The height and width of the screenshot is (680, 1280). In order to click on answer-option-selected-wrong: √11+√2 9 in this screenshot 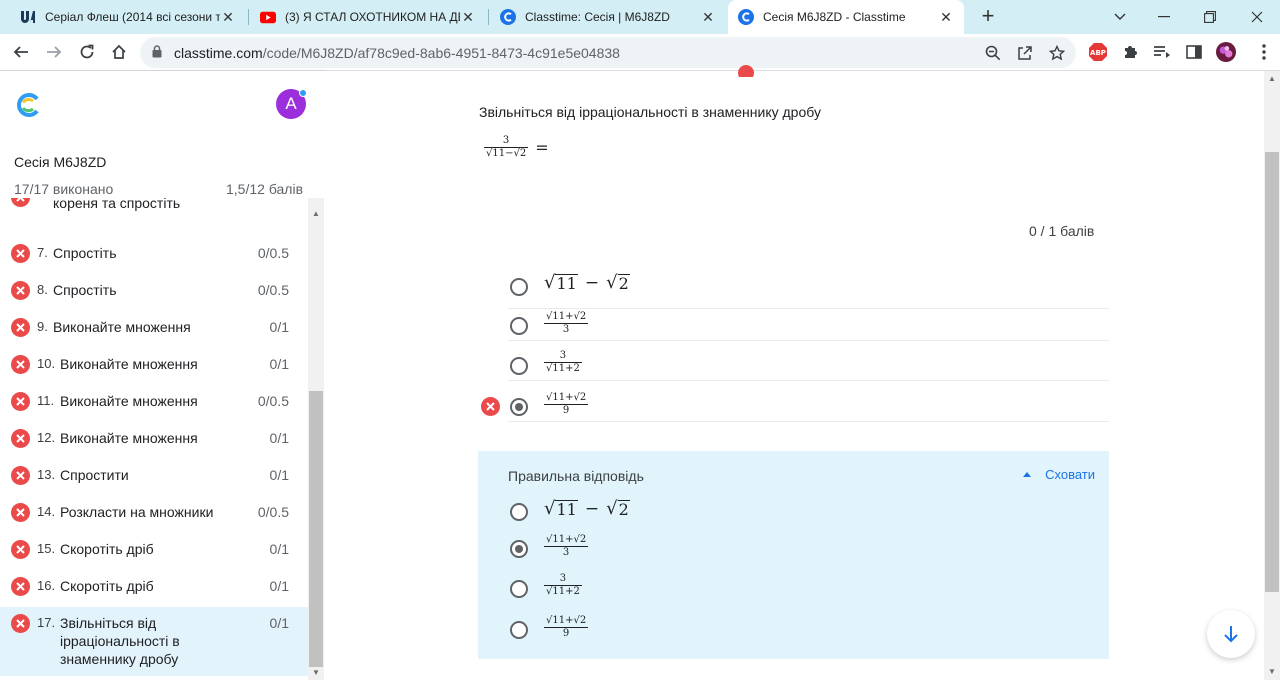, I will do `click(795, 402)`.